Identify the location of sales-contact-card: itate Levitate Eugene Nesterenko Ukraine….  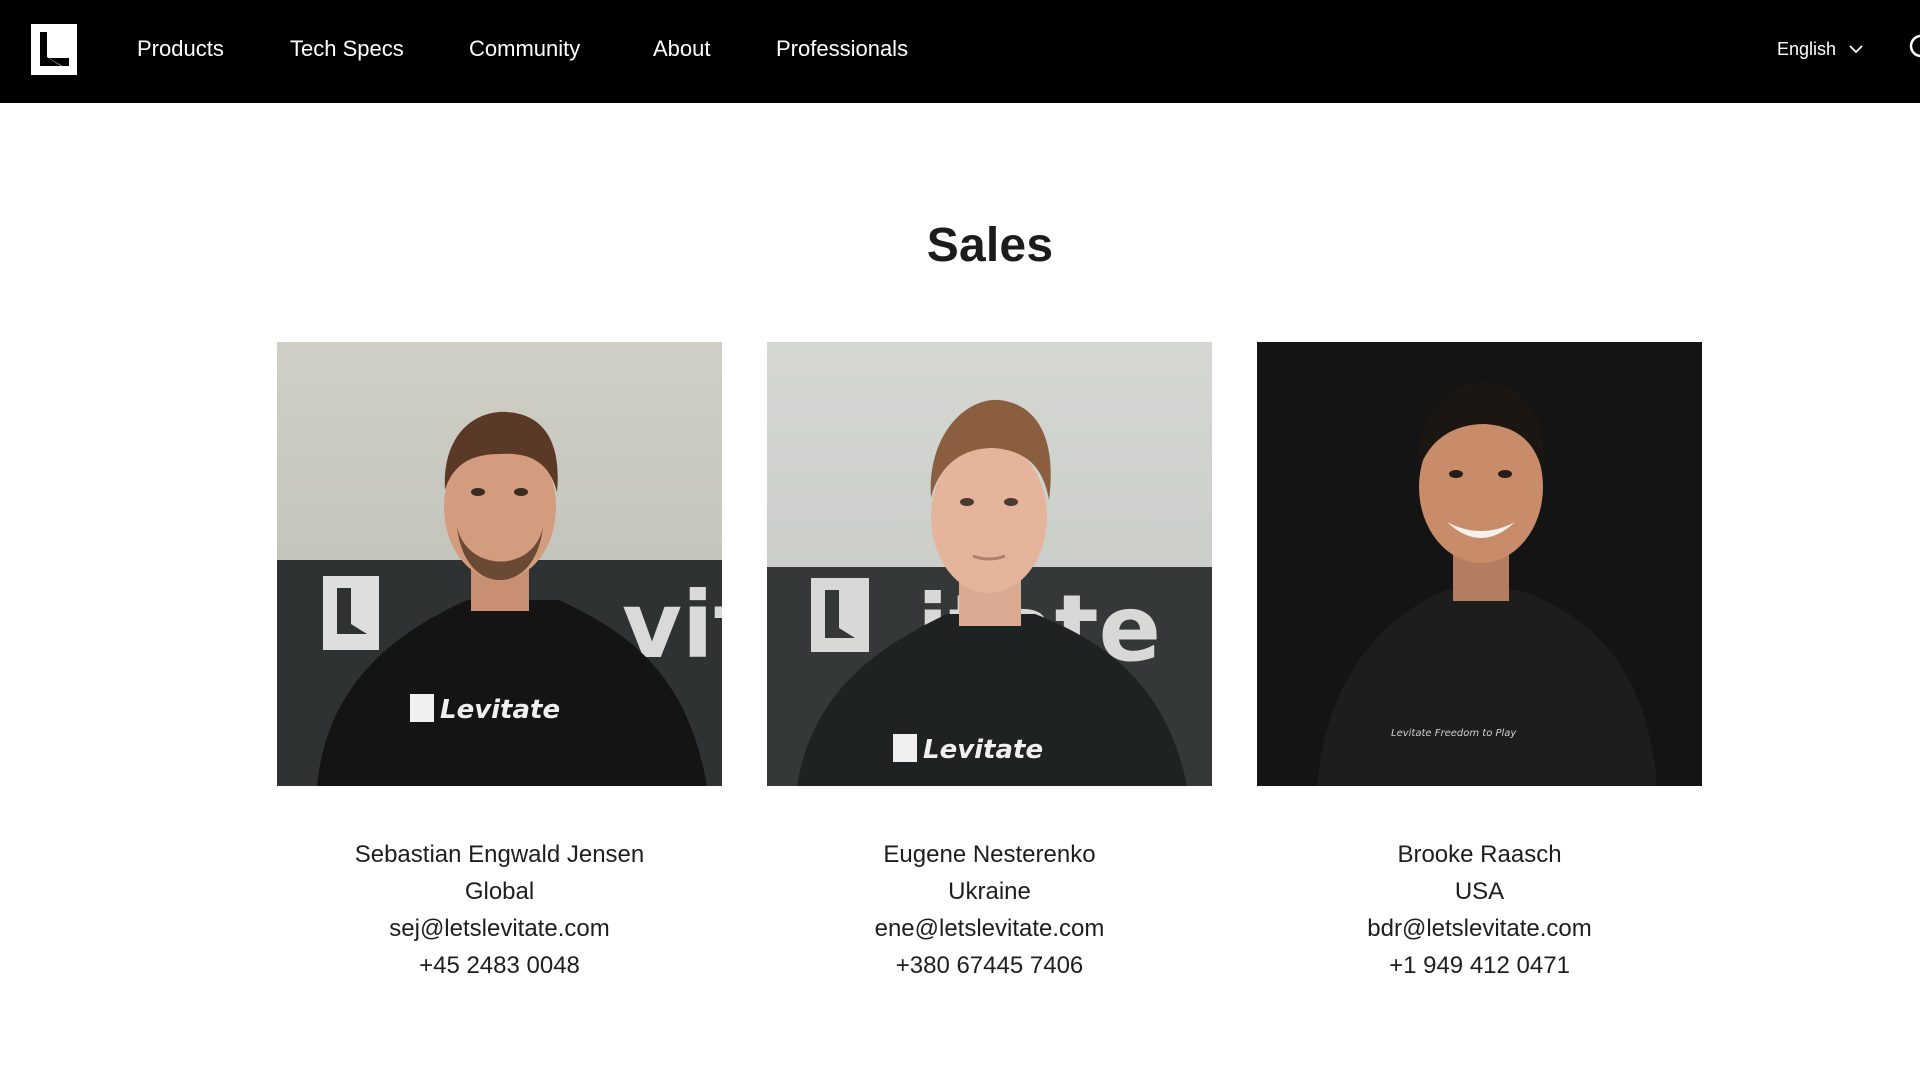
(989, 663).